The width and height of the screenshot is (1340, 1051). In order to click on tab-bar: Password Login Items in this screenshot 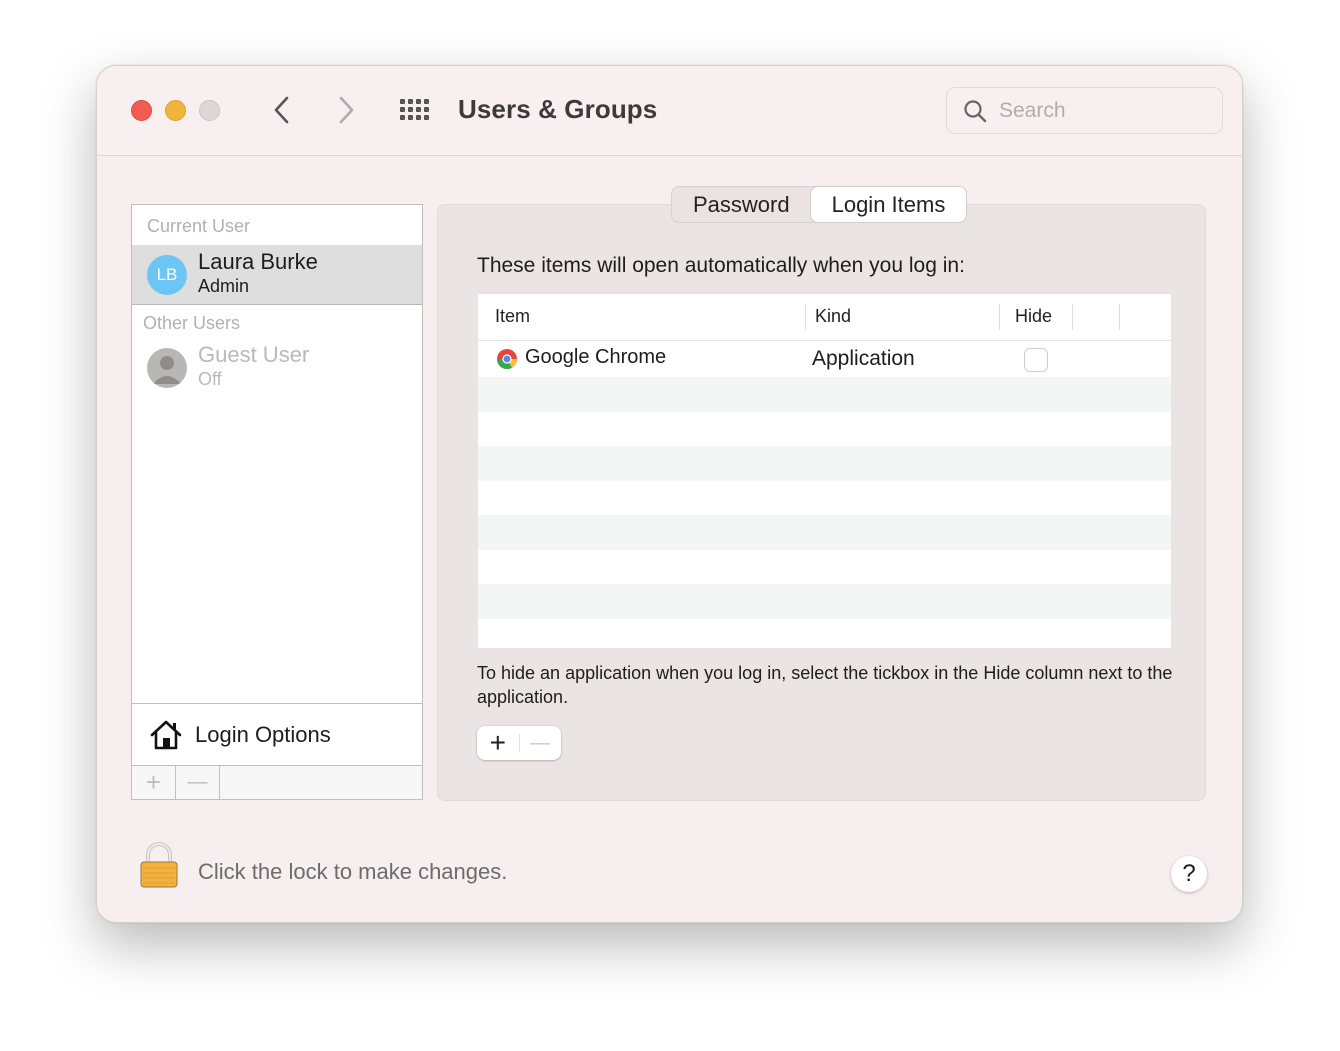, I will do `click(819, 204)`.